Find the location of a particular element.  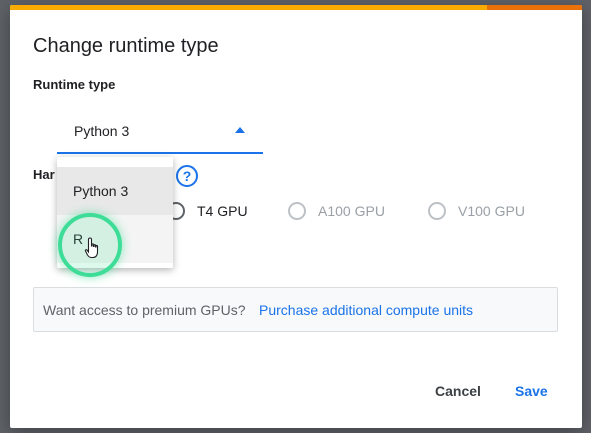

dropdown-option-label: Python 3 is located at coordinates (101, 191).